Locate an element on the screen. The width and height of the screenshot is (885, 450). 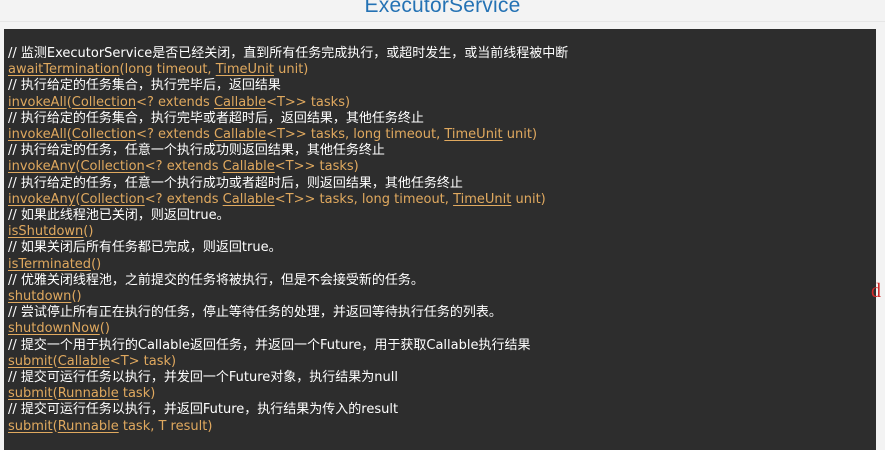
method-signature-line: isTerminated() is located at coordinates (288, 265).